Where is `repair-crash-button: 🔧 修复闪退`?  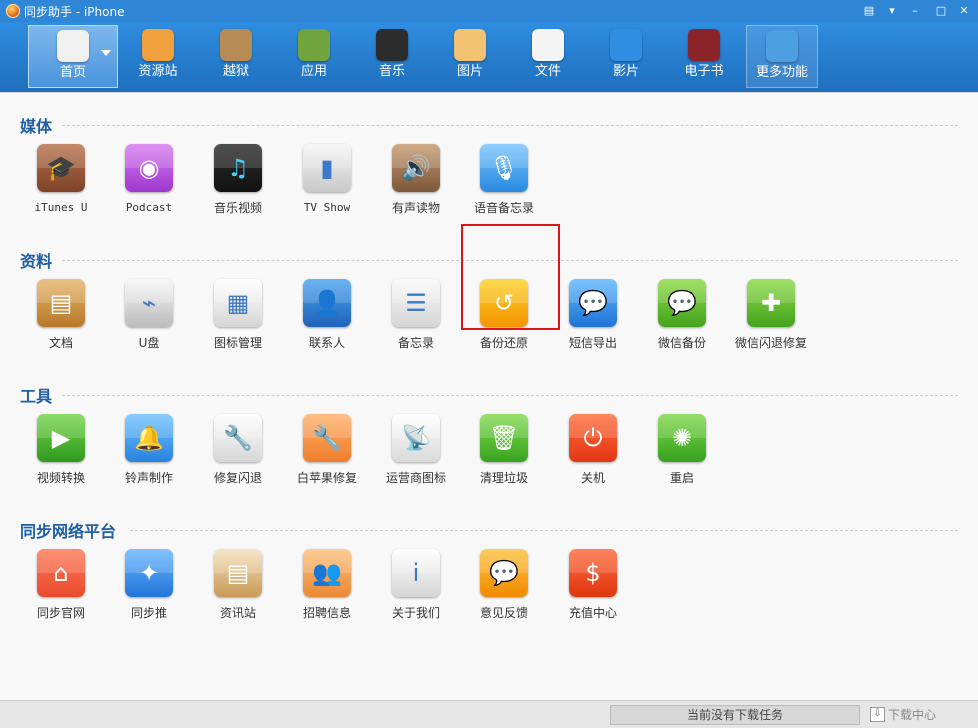 repair-crash-button: 🔧 修复闪退 is located at coordinates (238, 454).